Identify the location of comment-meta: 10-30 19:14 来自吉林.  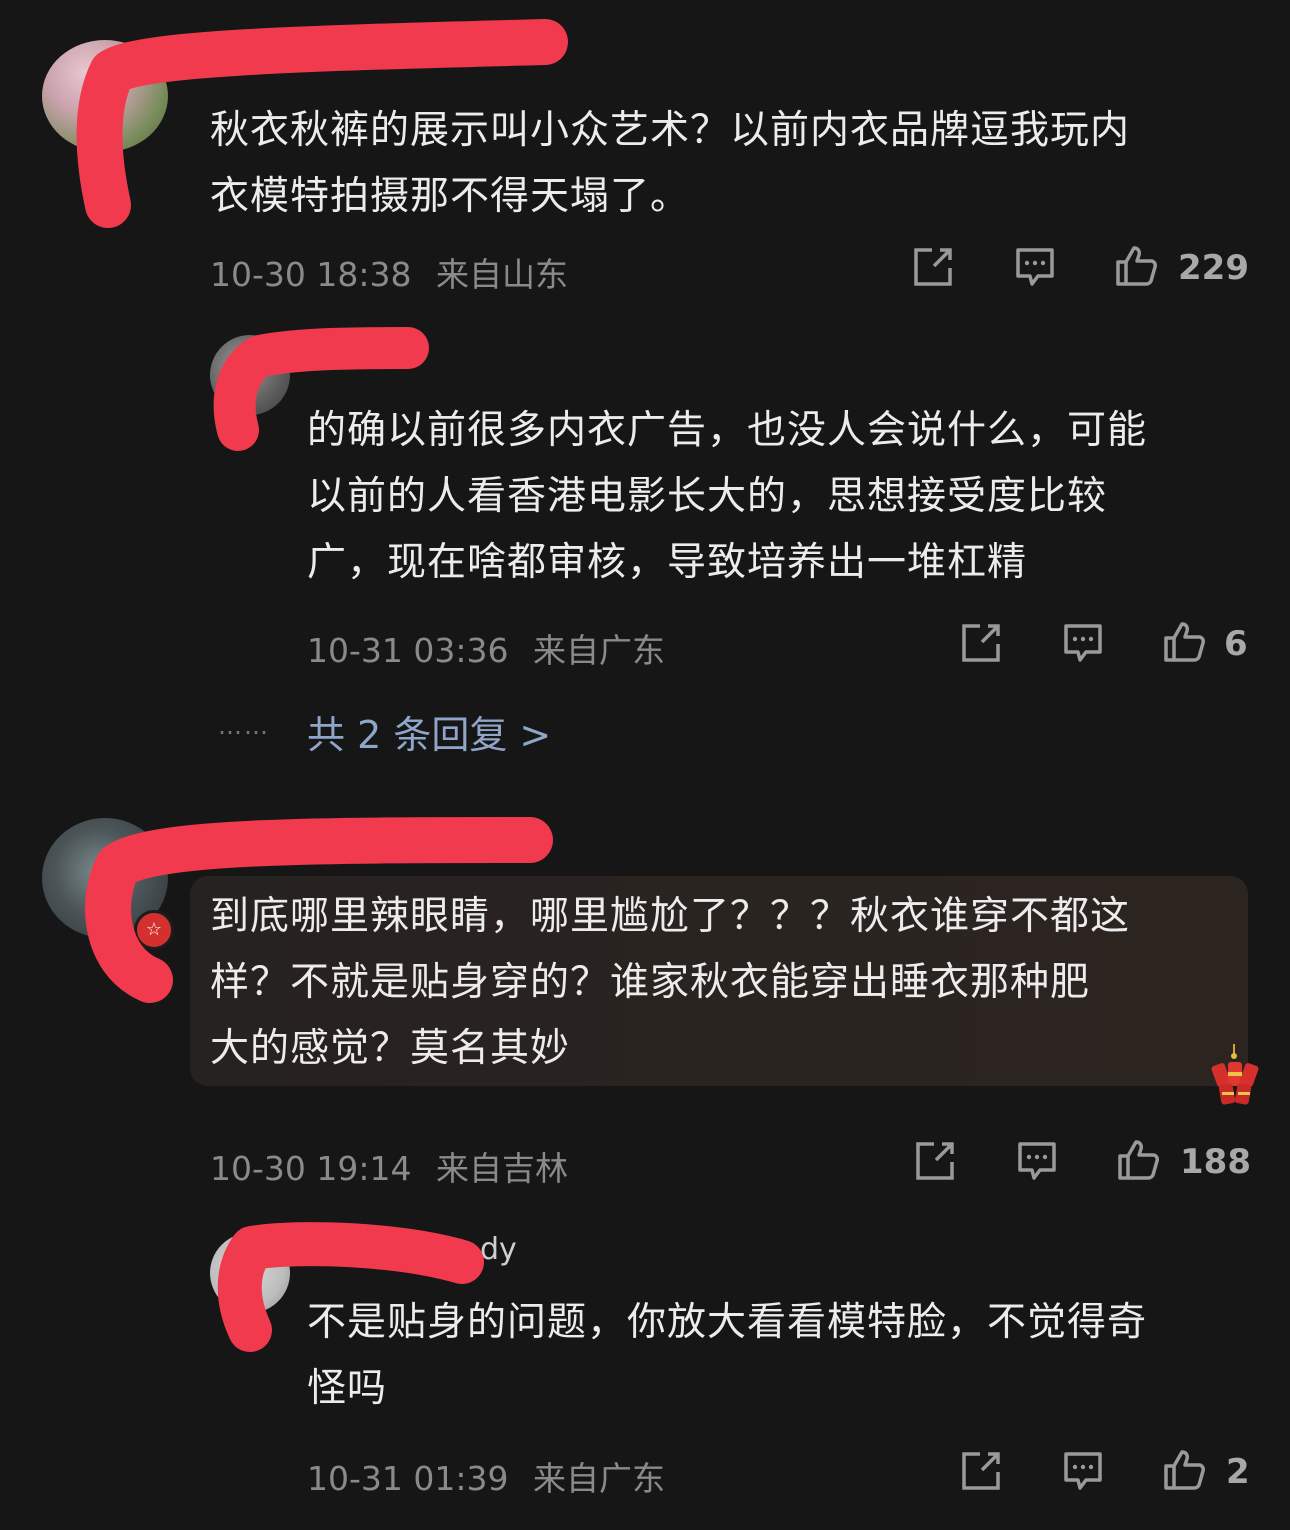
(389, 1166).